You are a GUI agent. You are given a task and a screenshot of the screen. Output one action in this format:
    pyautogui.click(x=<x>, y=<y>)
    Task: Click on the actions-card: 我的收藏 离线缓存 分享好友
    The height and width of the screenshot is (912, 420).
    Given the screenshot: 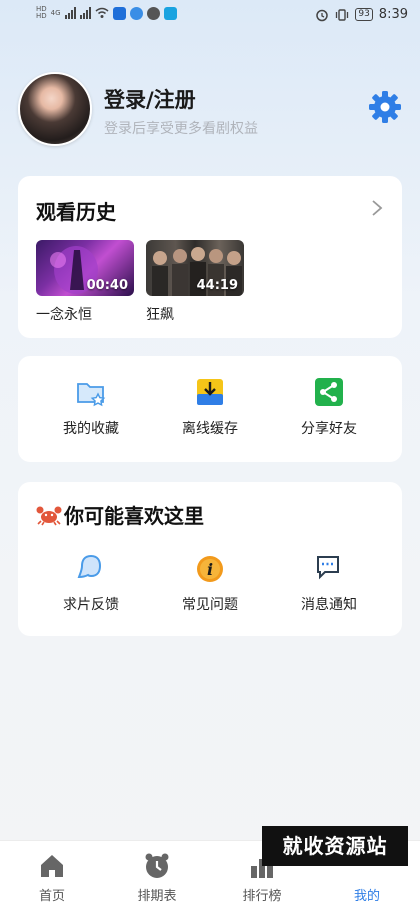 What is the action you would take?
    pyautogui.click(x=210, y=409)
    